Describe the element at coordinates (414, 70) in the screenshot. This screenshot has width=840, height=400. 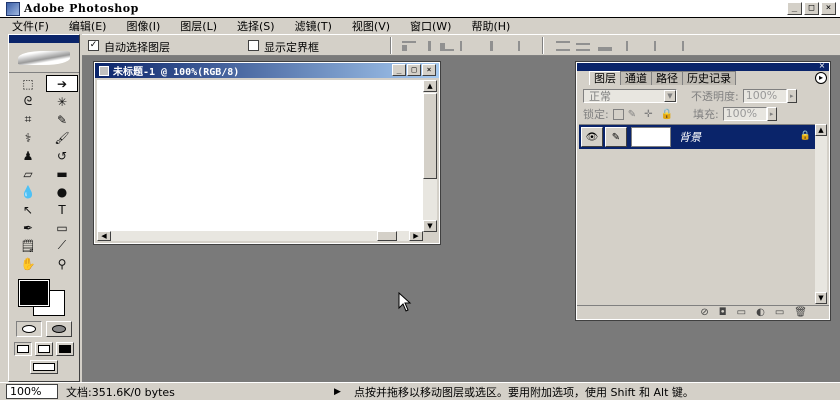
I see `document-maximize-button: □` at that location.